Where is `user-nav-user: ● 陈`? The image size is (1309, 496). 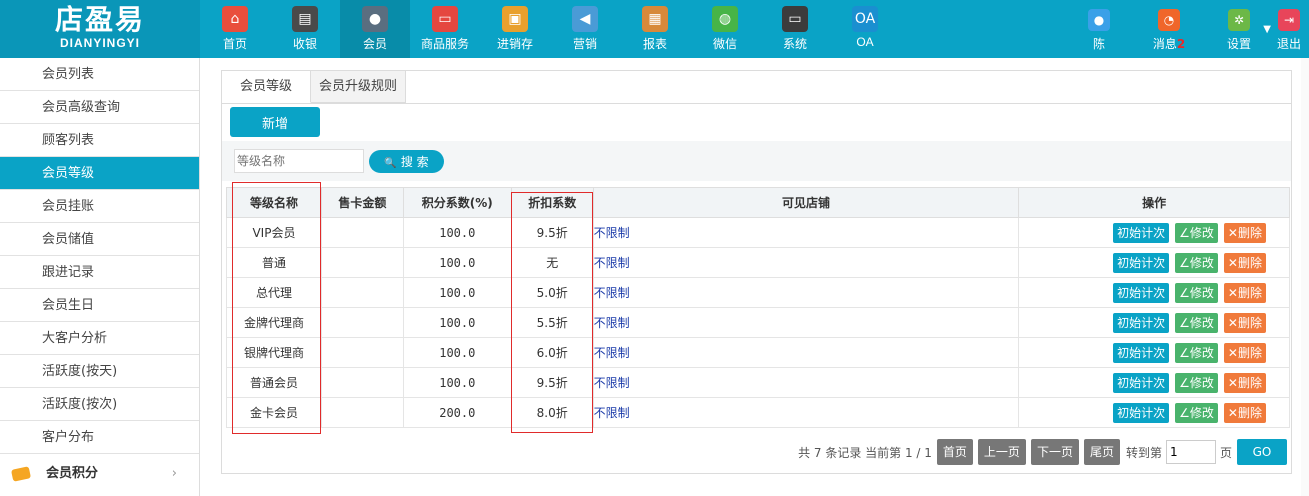 user-nav-user: ● 陈 is located at coordinates (1099, 29).